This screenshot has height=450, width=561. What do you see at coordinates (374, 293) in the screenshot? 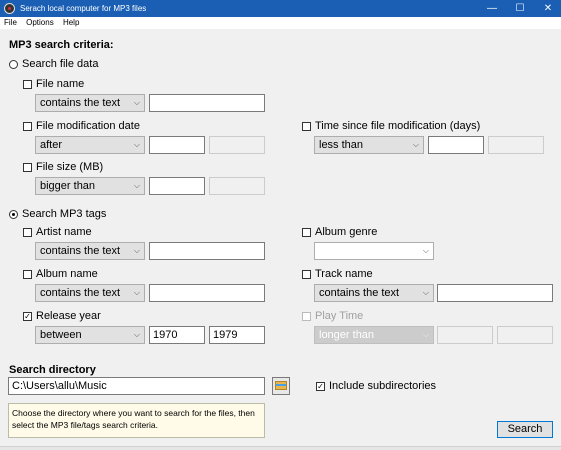
I see `track-operator-select: contains the text ⌵` at bounding box center [374, 293].